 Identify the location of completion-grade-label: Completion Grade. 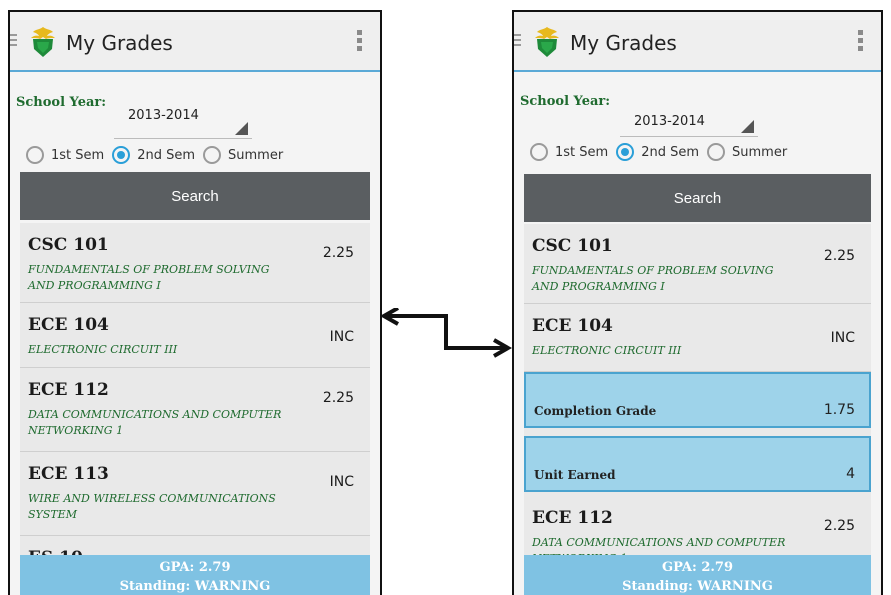
(595, 411).